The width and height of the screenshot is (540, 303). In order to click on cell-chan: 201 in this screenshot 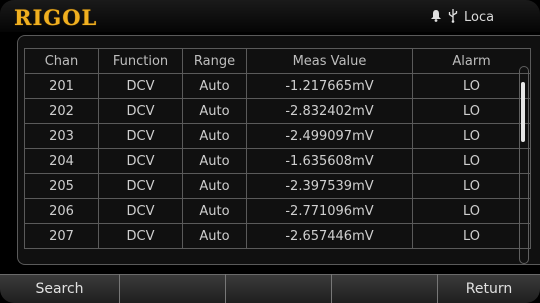, I will do `click(61, 86)`.